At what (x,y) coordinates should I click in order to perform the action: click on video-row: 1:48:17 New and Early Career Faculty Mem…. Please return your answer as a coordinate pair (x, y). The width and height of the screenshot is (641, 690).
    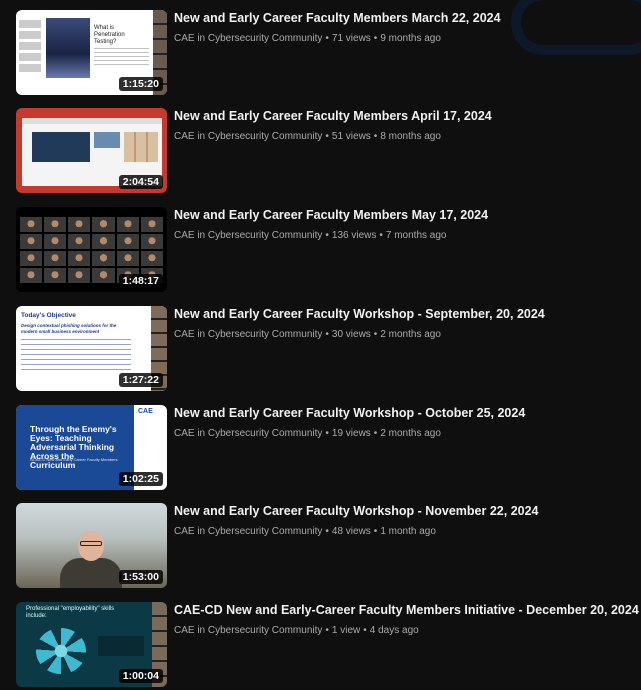
    Looking at the image, I should click on (321, 251).